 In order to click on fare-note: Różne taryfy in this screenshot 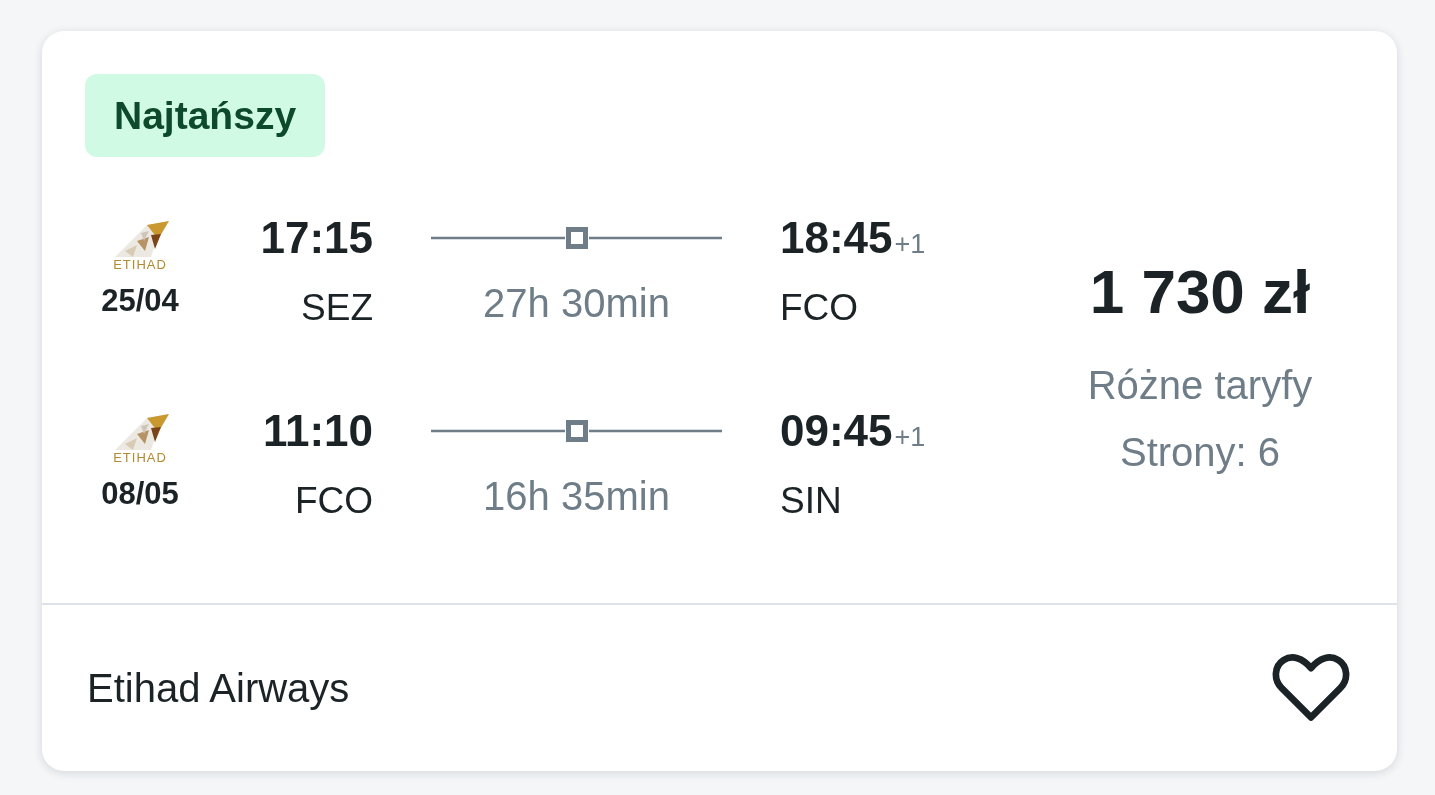, I will do `click(1200, 385)`.